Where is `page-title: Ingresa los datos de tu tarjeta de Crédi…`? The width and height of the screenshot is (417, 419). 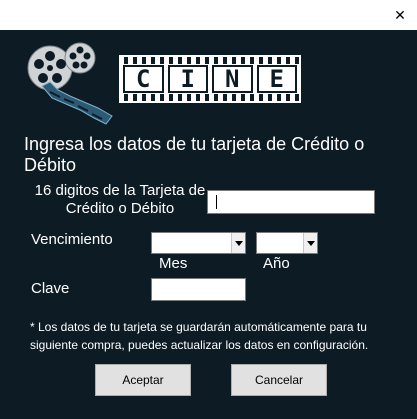 page-title: Ingresa los datos de tu tarjeta de Crédi… is located at coordinates (194, 154).